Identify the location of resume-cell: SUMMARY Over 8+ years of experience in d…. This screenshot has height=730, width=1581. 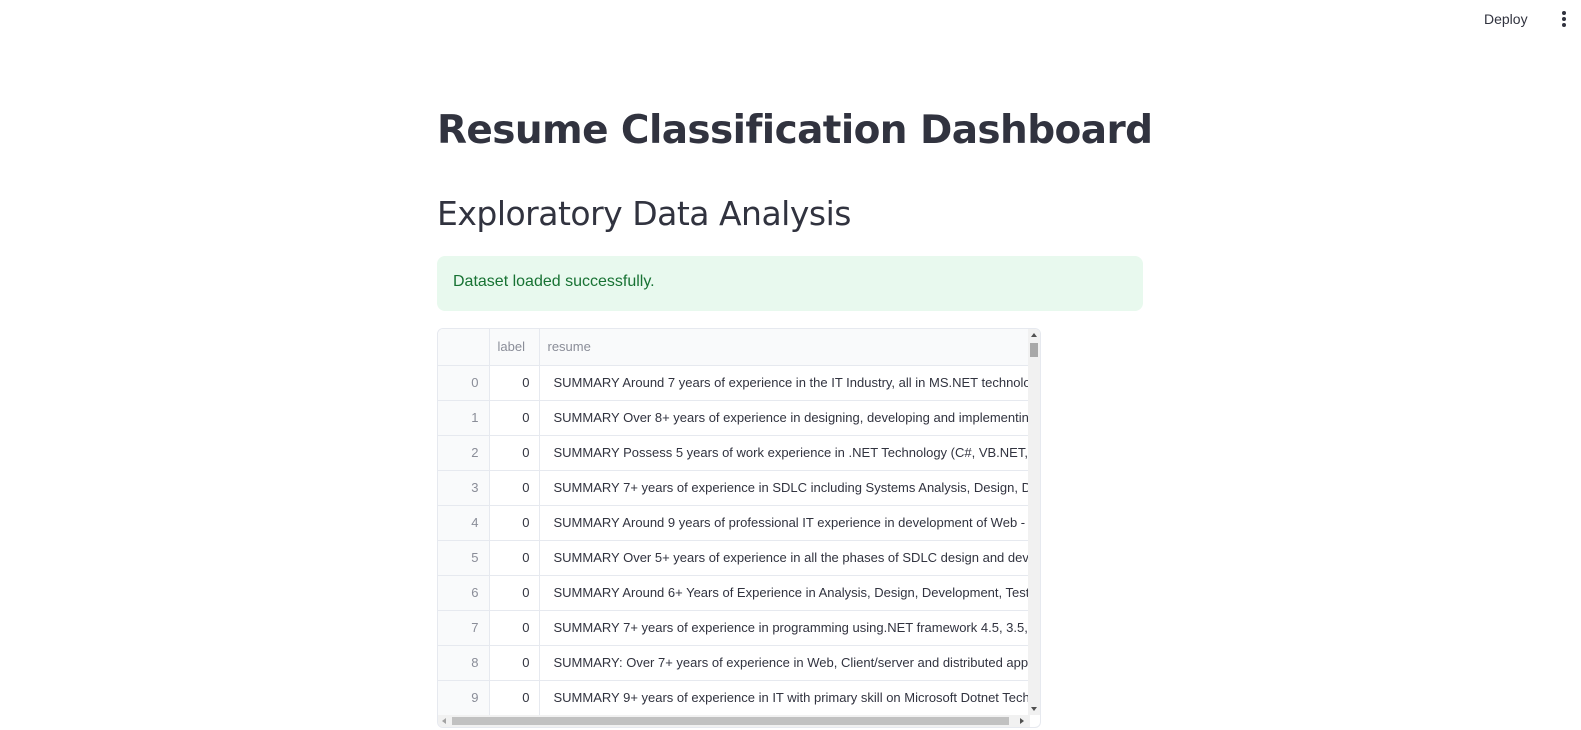
(784, 418).